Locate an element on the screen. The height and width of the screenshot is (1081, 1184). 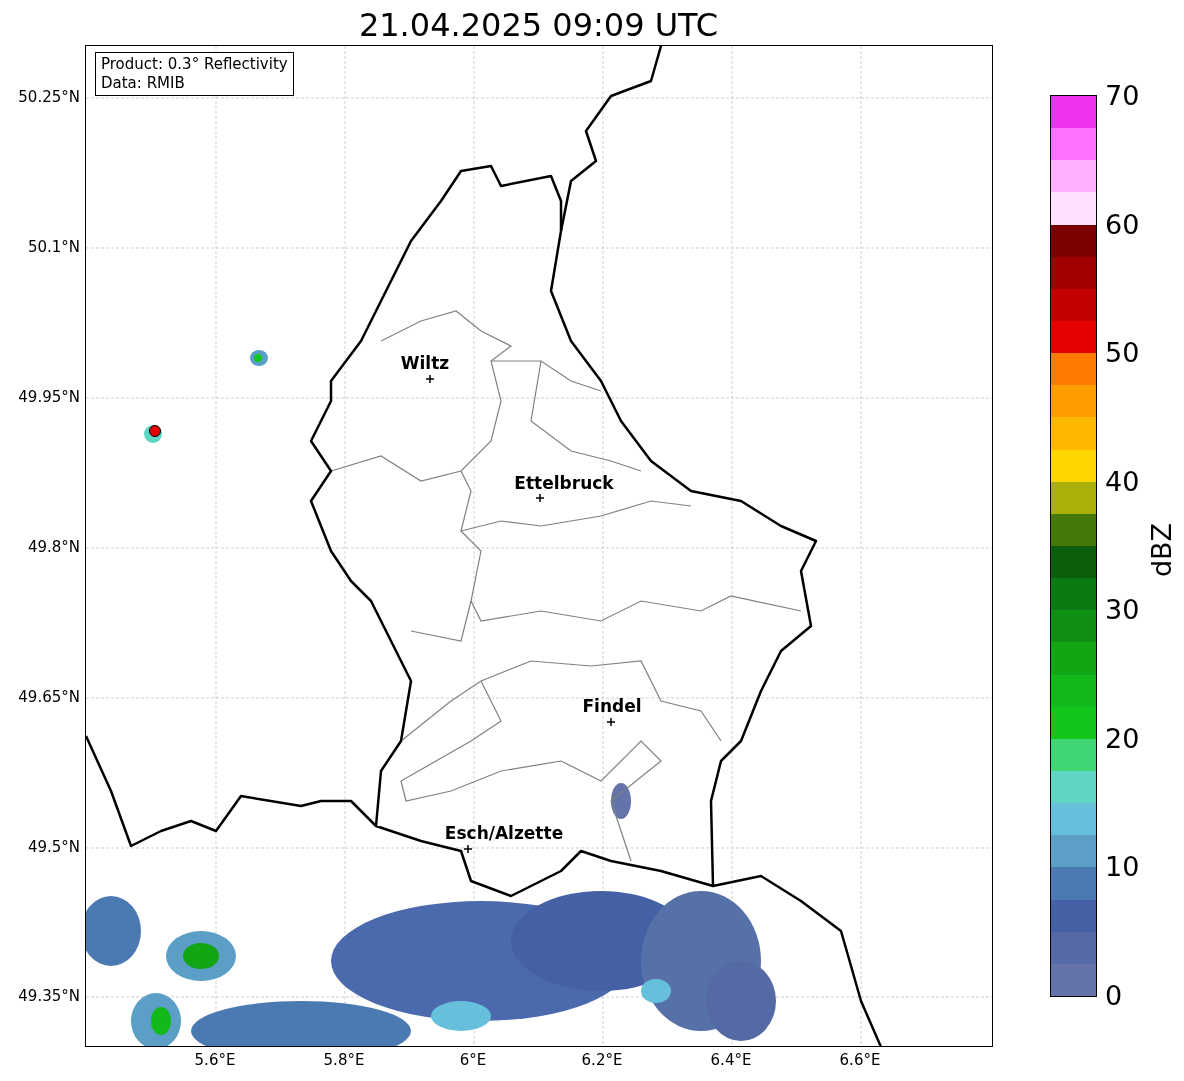
colorbar-tick-label: 10 is located at coordinates (1122, 867).